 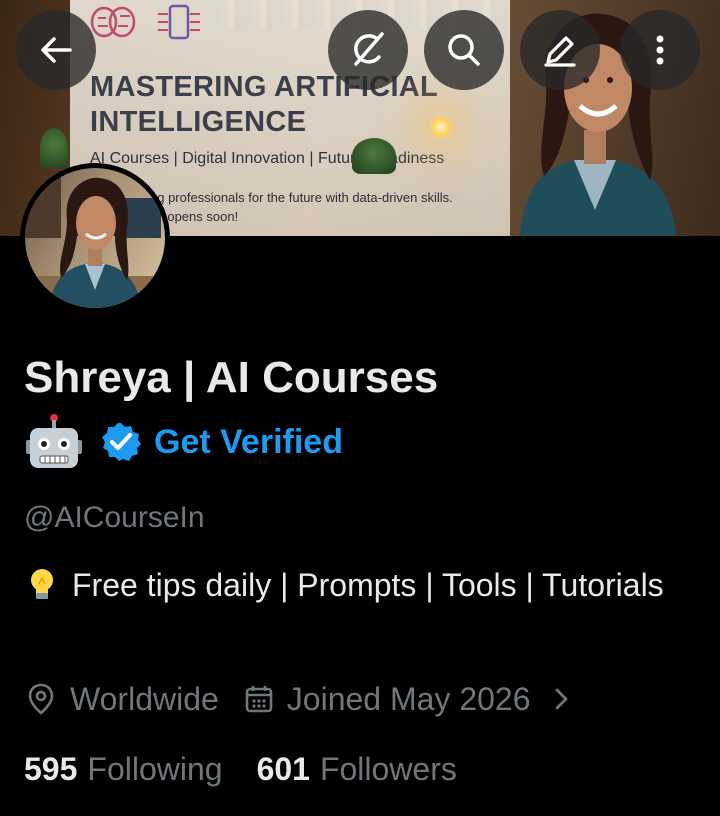 What do you see at coordinates (114, 517) in the screenshot?
I see `username-handle: @AICourseIn` at bounding box center [114, 517].